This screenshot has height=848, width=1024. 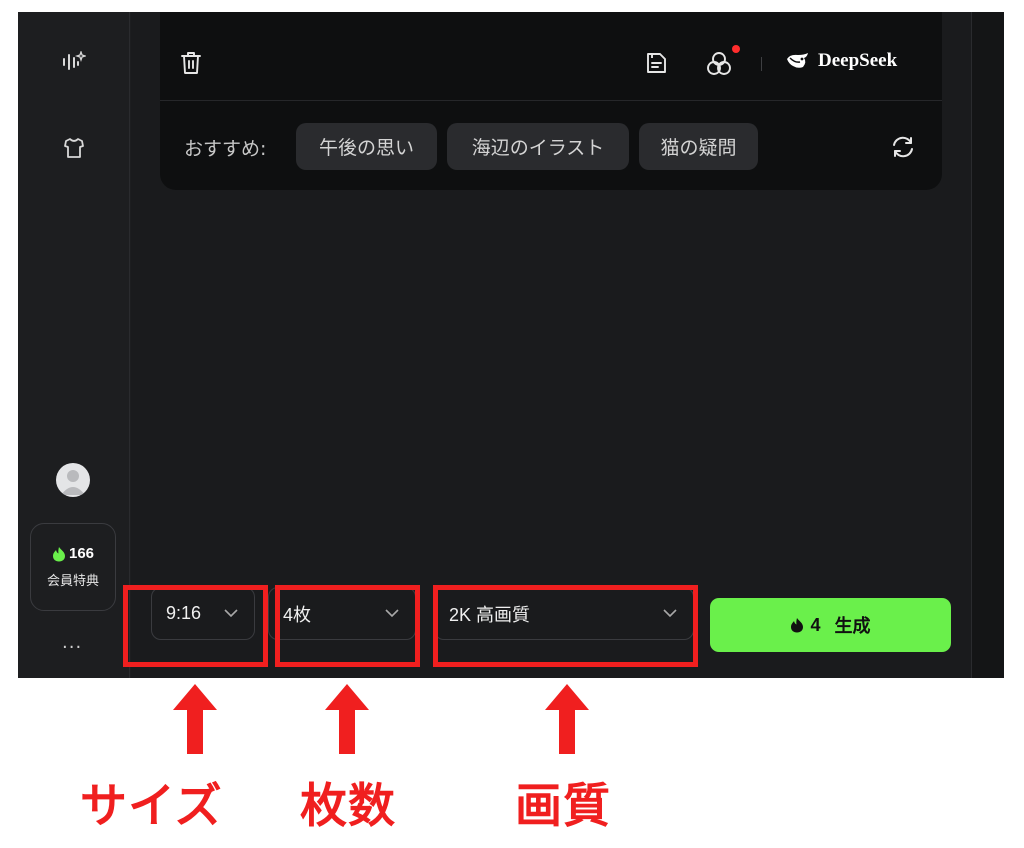 What do you see at coordinates (225, 149) in the screenshot?
I see `recommend-label: おすすめ:` at bounding box center [225, 149].